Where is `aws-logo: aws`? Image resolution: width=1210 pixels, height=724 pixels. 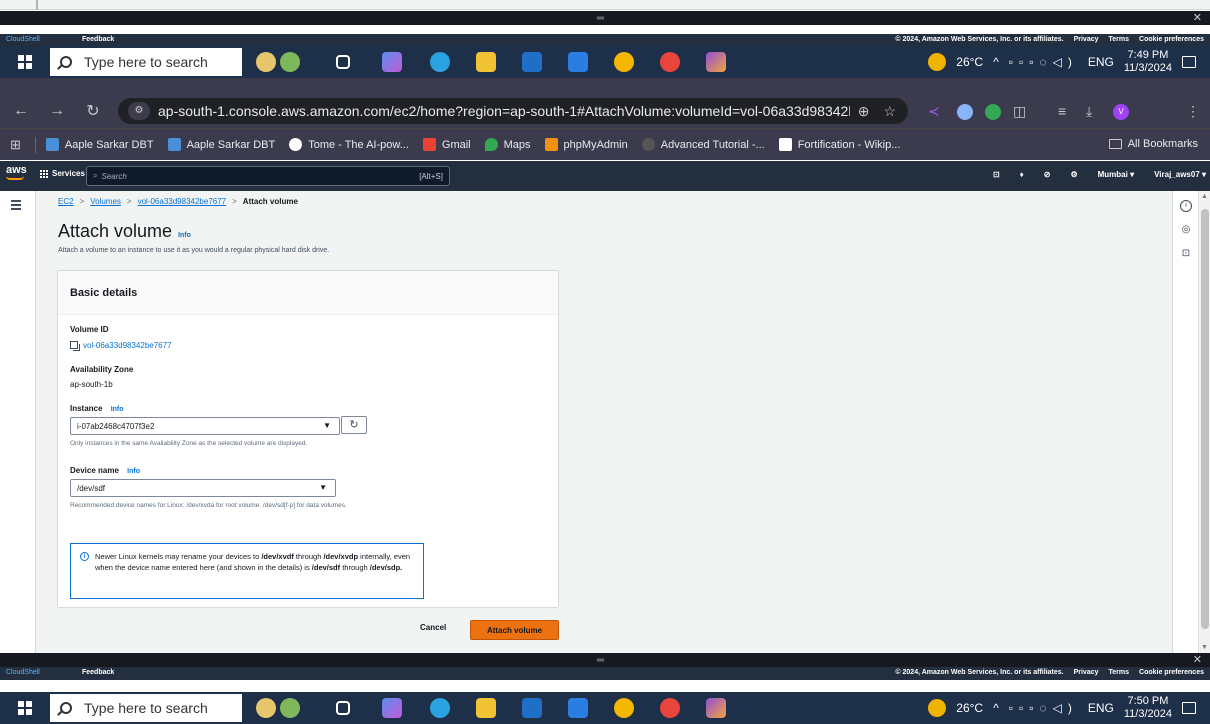 aws-logo: aws is located at coordinates (16, 172).